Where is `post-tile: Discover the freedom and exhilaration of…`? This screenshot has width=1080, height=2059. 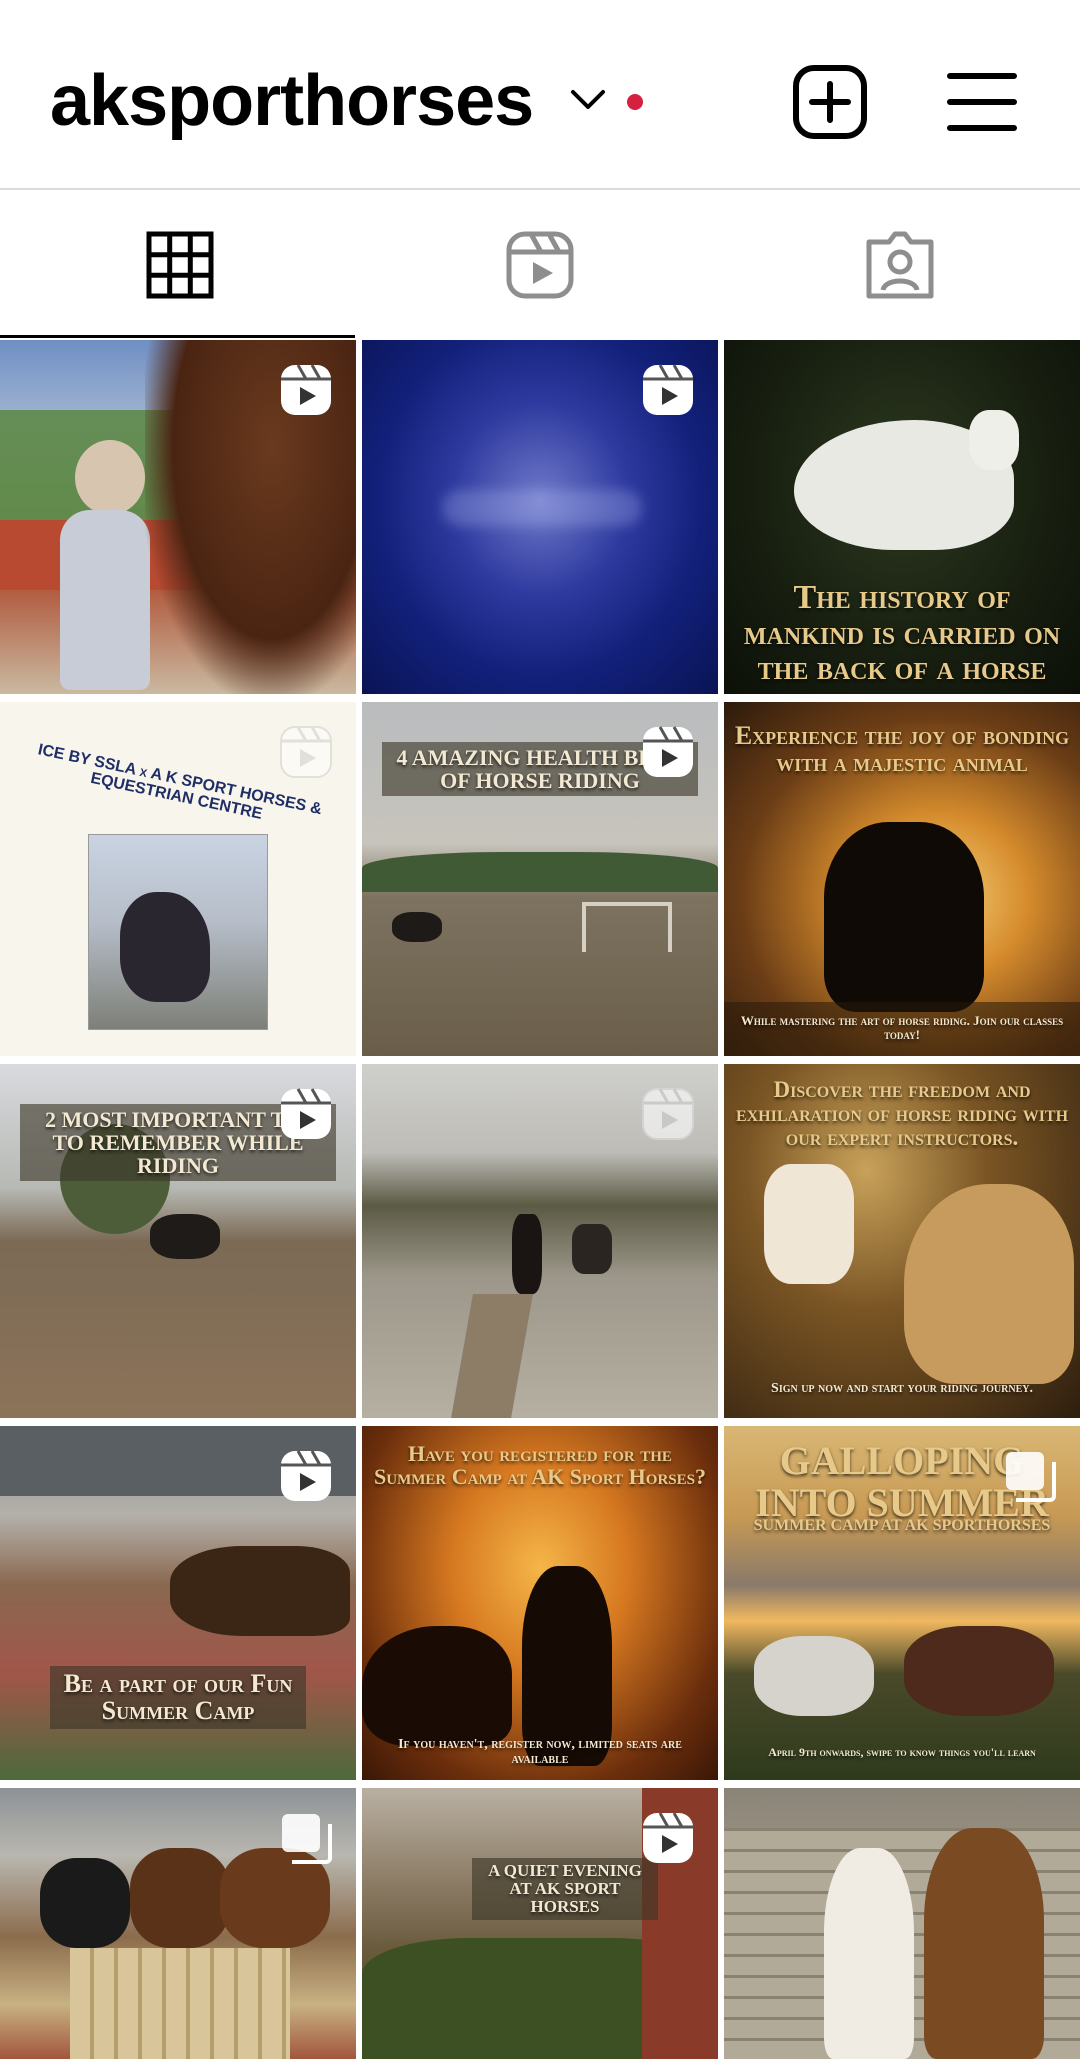
post-tile: Discover the freedom and exhilaration of… is located at coordinates (902, 1241).